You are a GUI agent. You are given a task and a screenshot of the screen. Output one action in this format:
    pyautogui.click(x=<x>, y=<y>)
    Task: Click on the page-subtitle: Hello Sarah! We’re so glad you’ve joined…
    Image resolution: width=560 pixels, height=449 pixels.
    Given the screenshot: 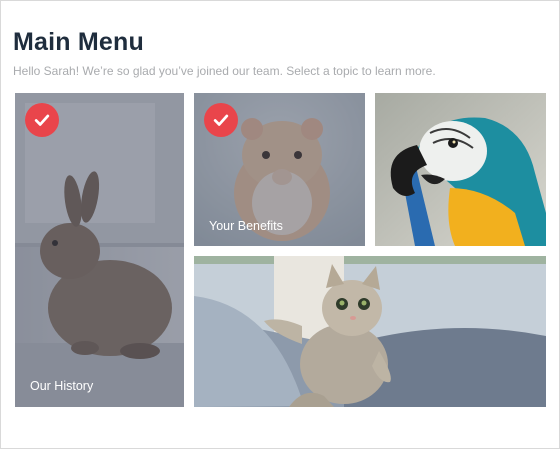 What is the action you would take?
    pyautogui.click(x=224, y=71)
    